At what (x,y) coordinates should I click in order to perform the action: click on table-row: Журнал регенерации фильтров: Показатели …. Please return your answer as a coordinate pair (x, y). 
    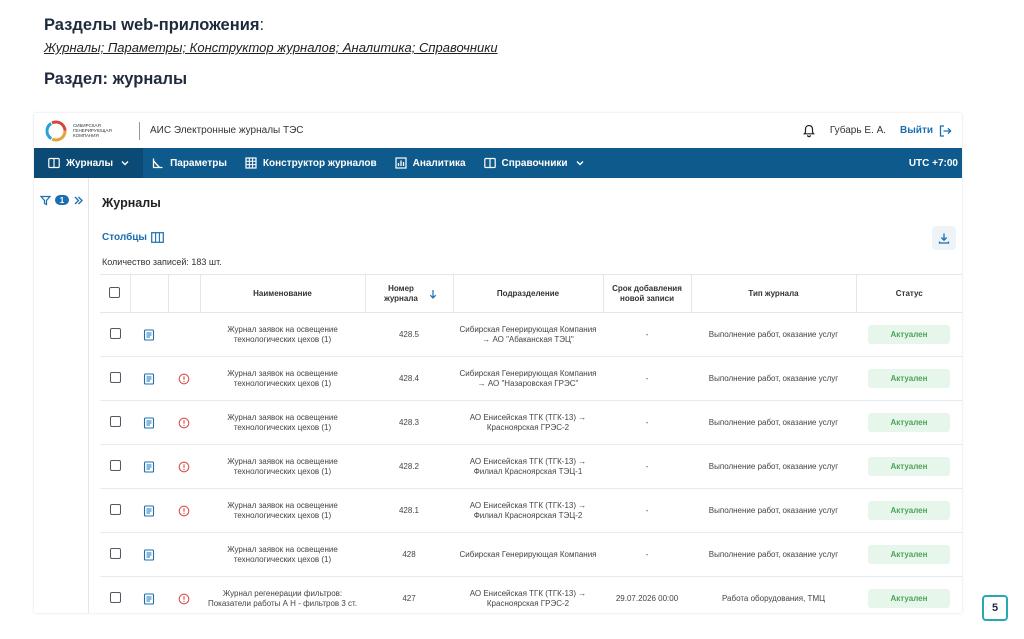
    Looking at the image, I should click on (531, 594).